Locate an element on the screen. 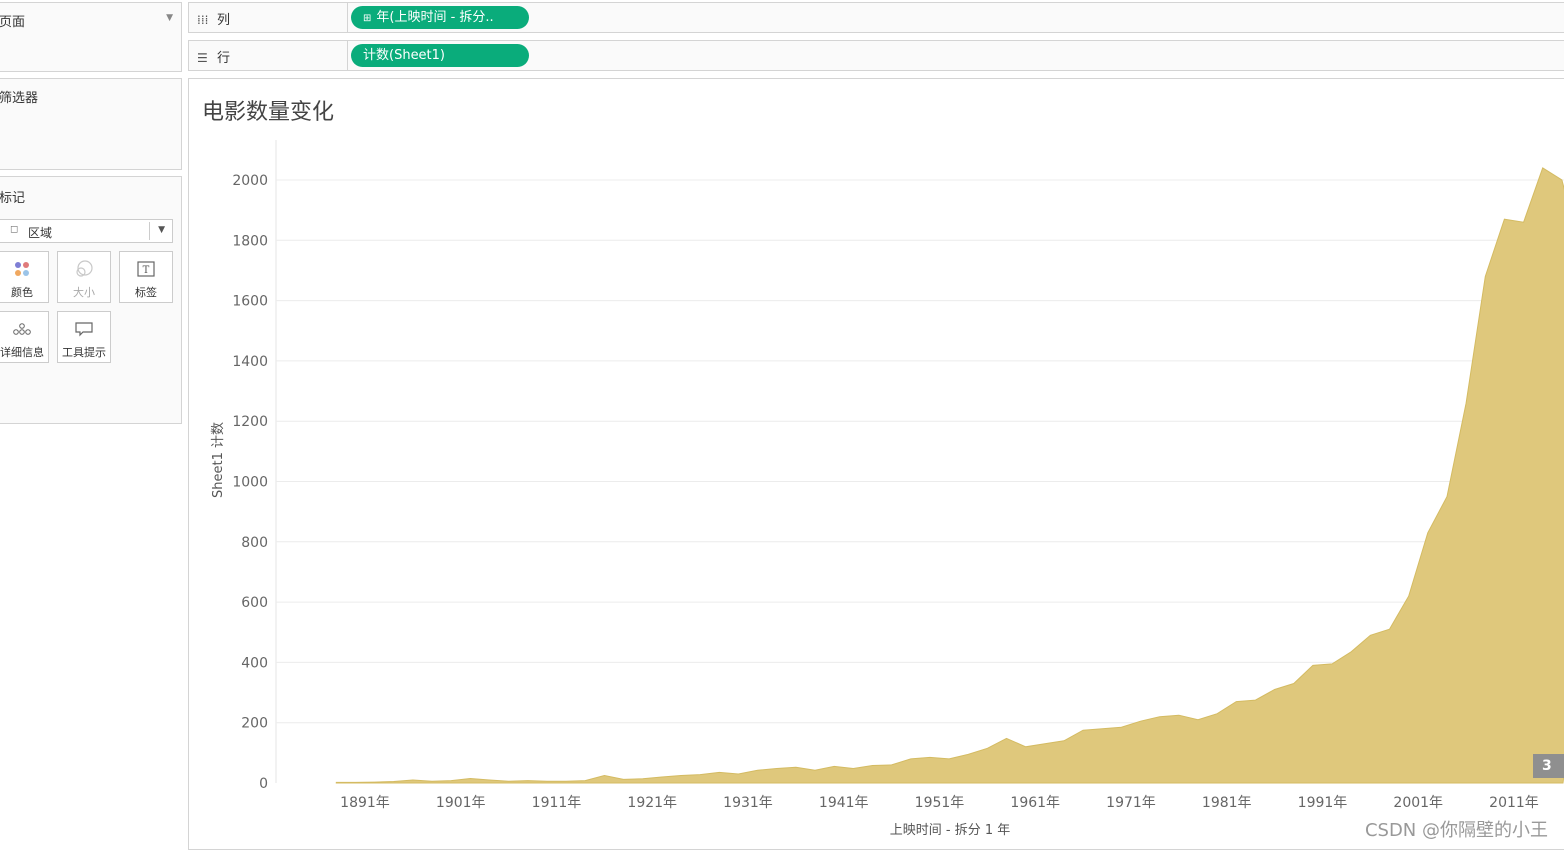 This screenshot has height=850, width=1564. y-tick-label: 600 is located at coordinates (254, 603).